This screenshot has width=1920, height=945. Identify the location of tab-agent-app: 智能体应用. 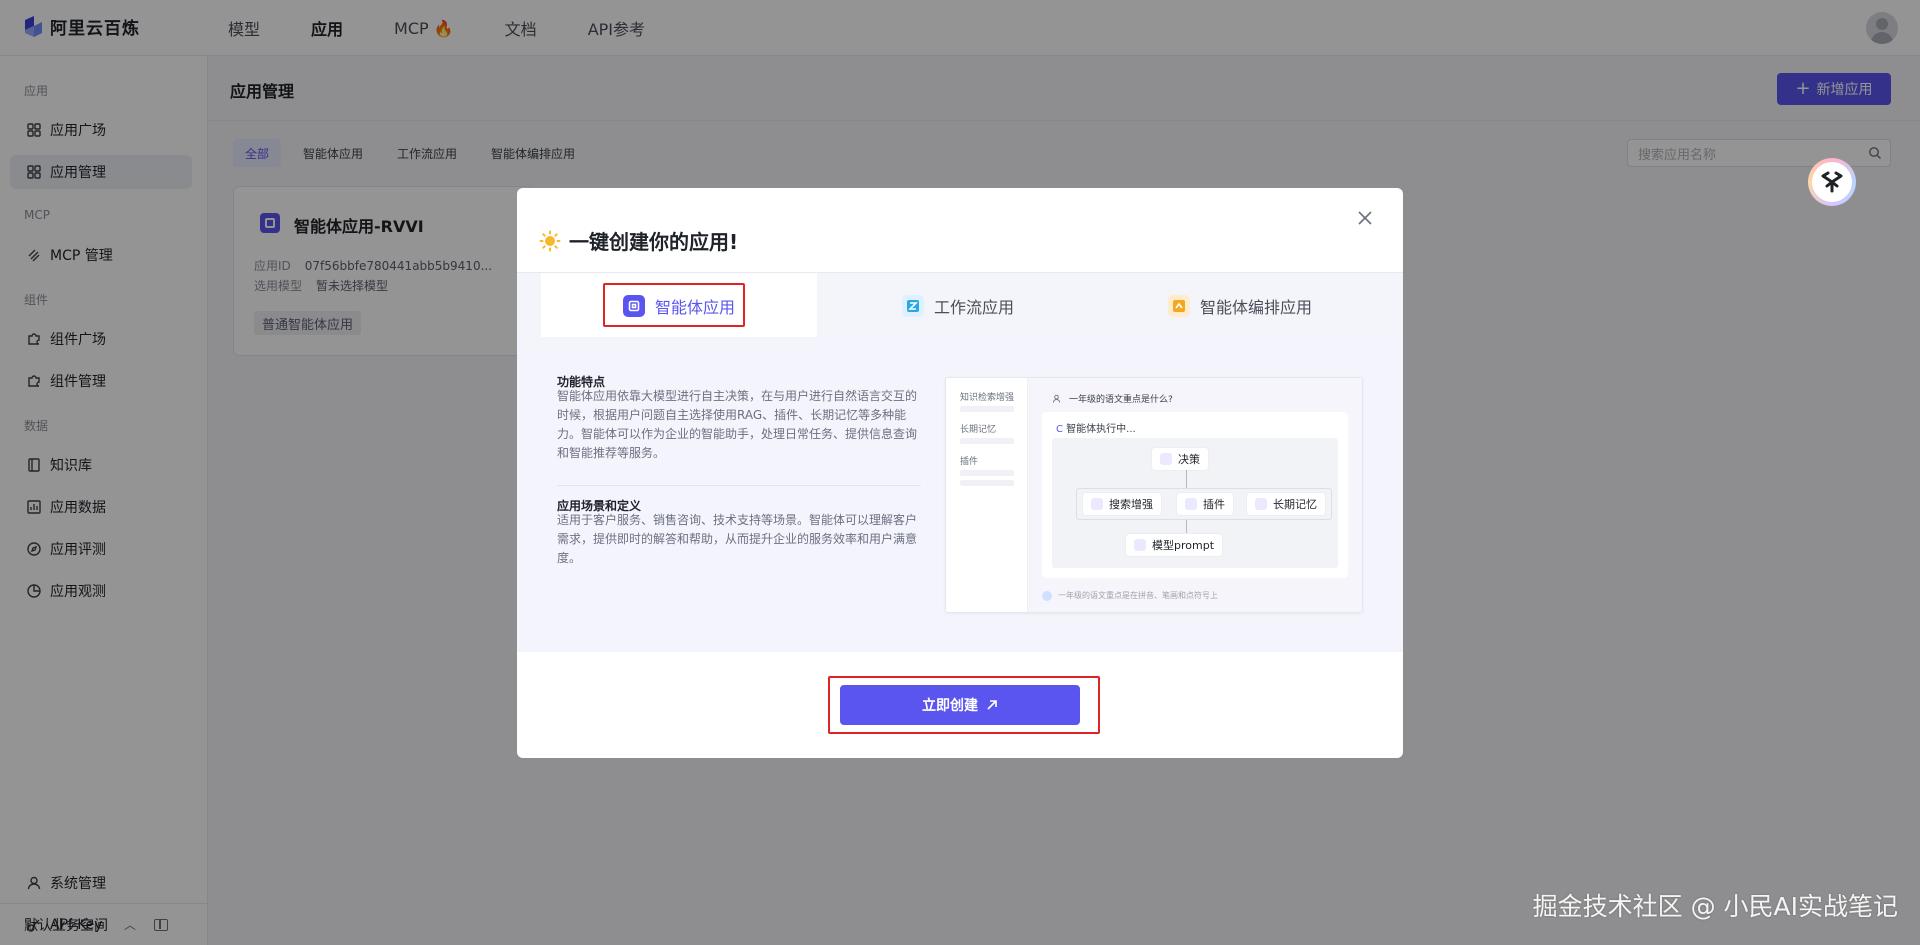
(679, 305).